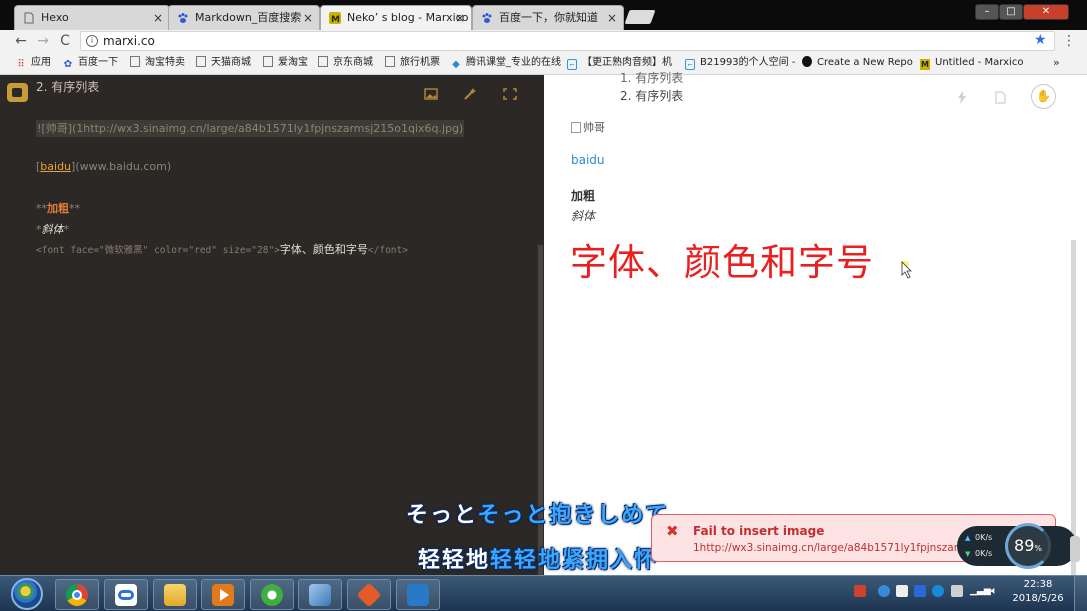 Image resolution: width=1087 pixels, height=611 pixels. I want to click on font-tag-open: <font face="微软雅黑" color="red" size="28">, so click(158, 250).